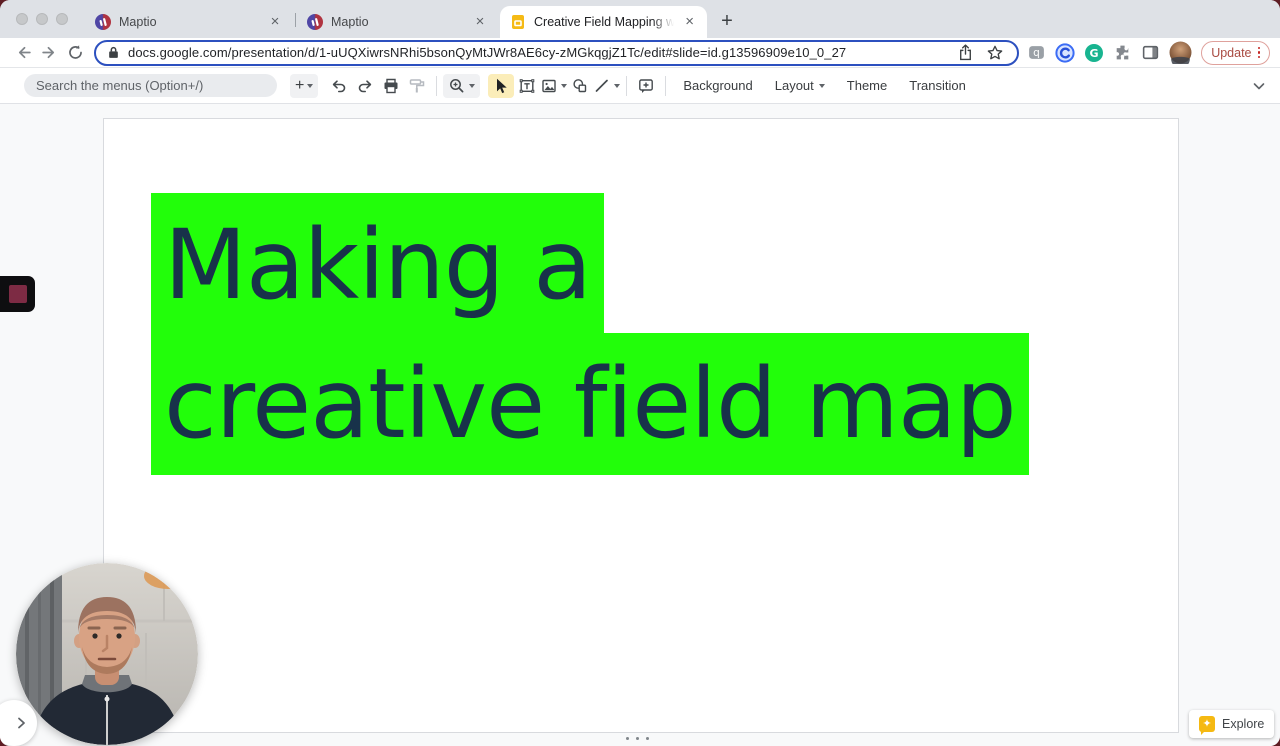  I want to click on share-icon, so click(966, 52).